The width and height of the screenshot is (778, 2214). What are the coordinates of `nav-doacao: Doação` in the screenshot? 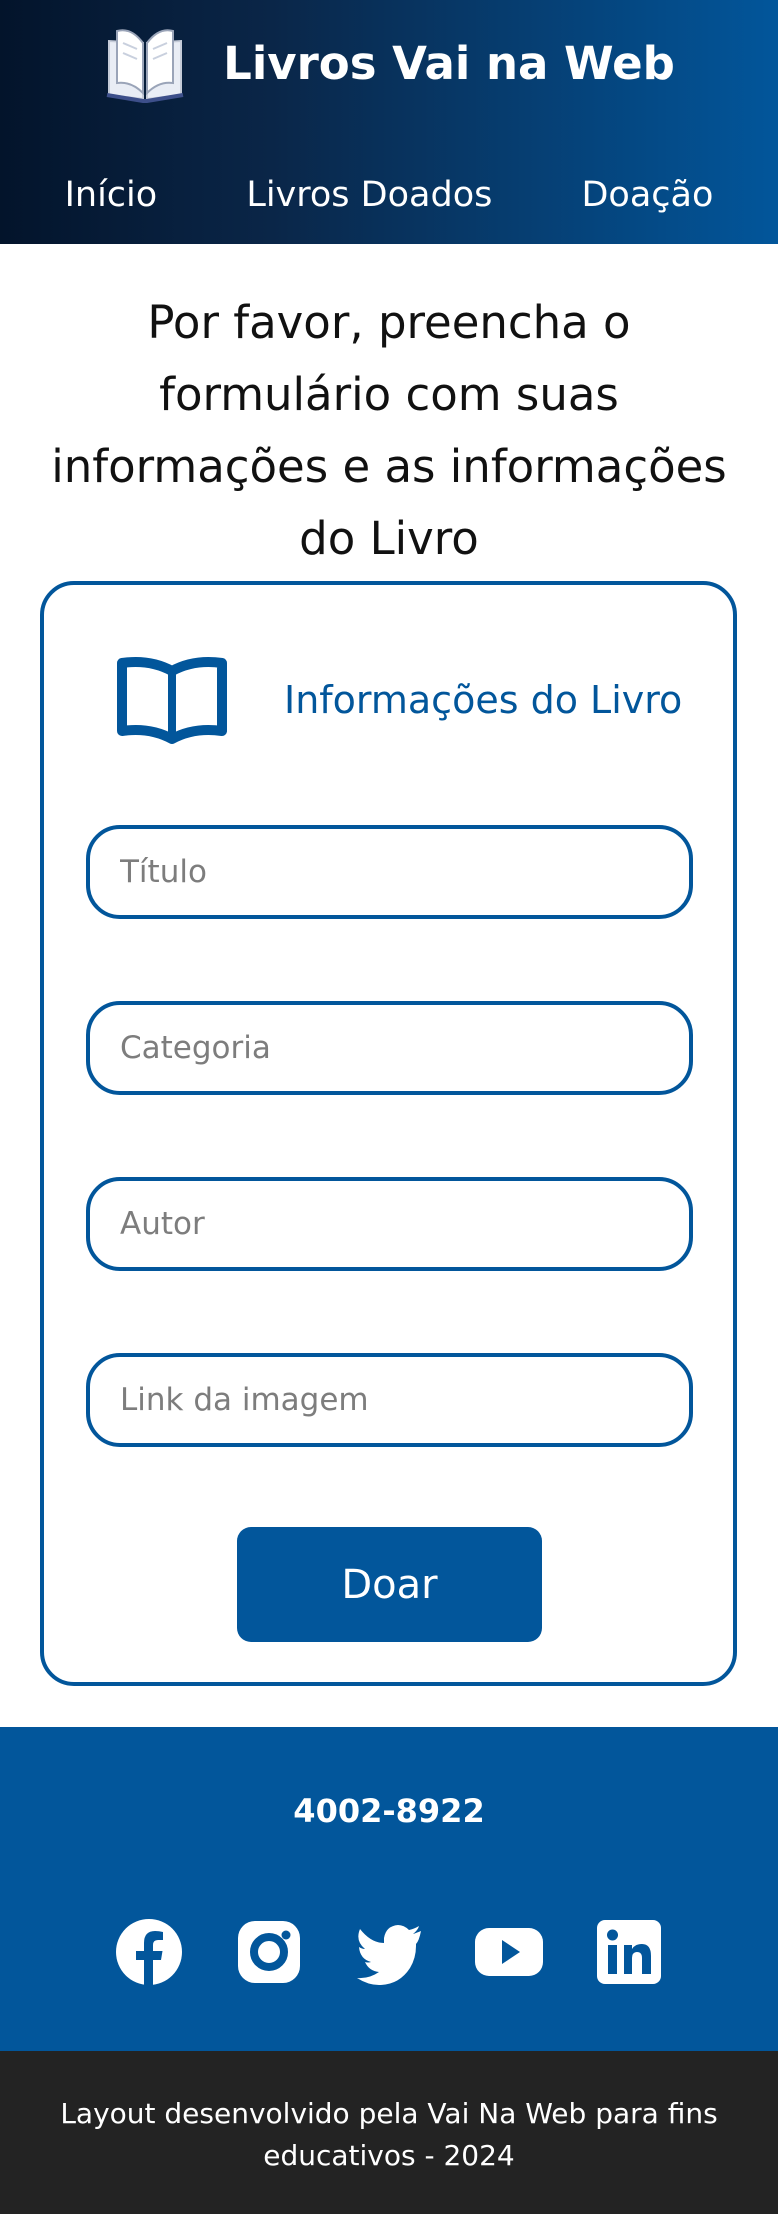 It's located at (647, 195).